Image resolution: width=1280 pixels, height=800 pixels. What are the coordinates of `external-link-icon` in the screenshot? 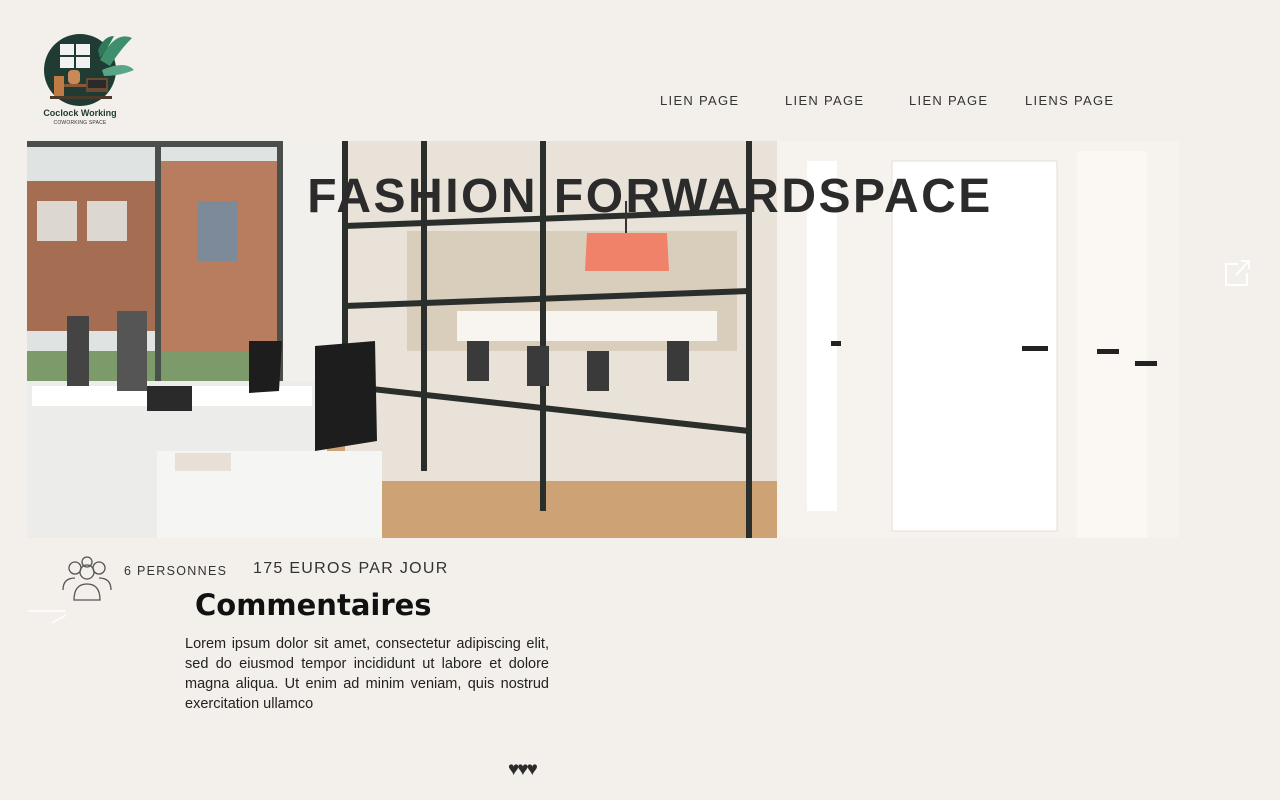 It's located at (1237, 273).